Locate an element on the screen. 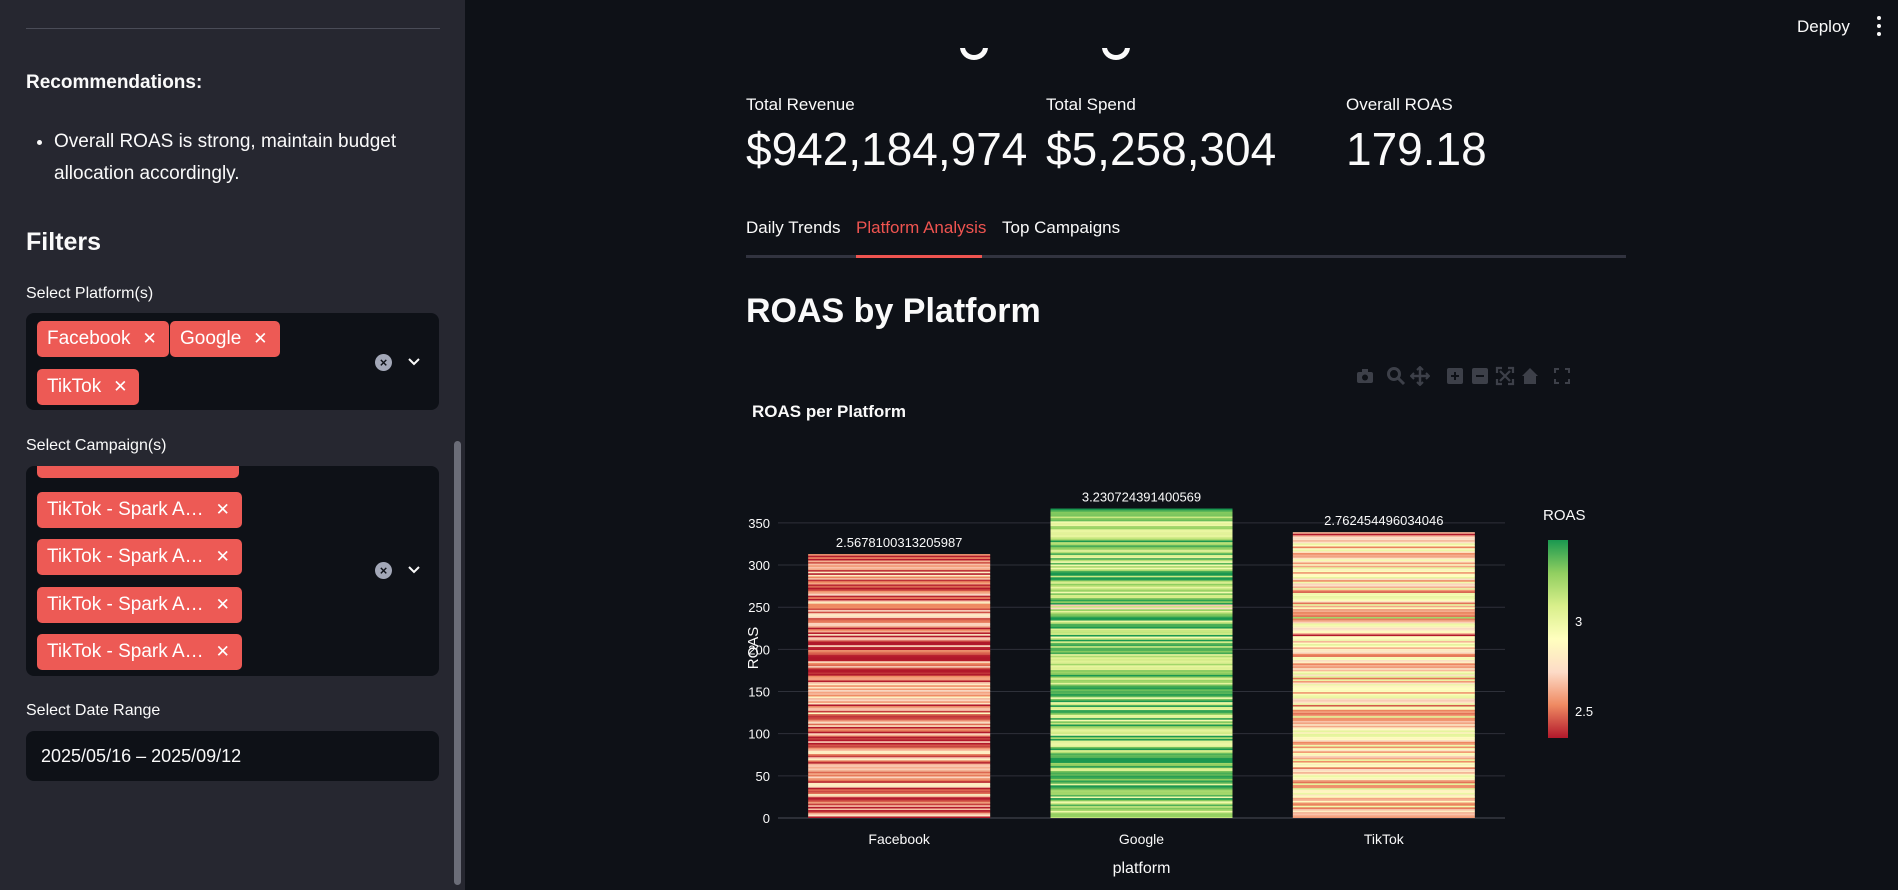 The height and width of the screenshot is (890, 1898). camera-icon is located at coordinates (1365, 376).